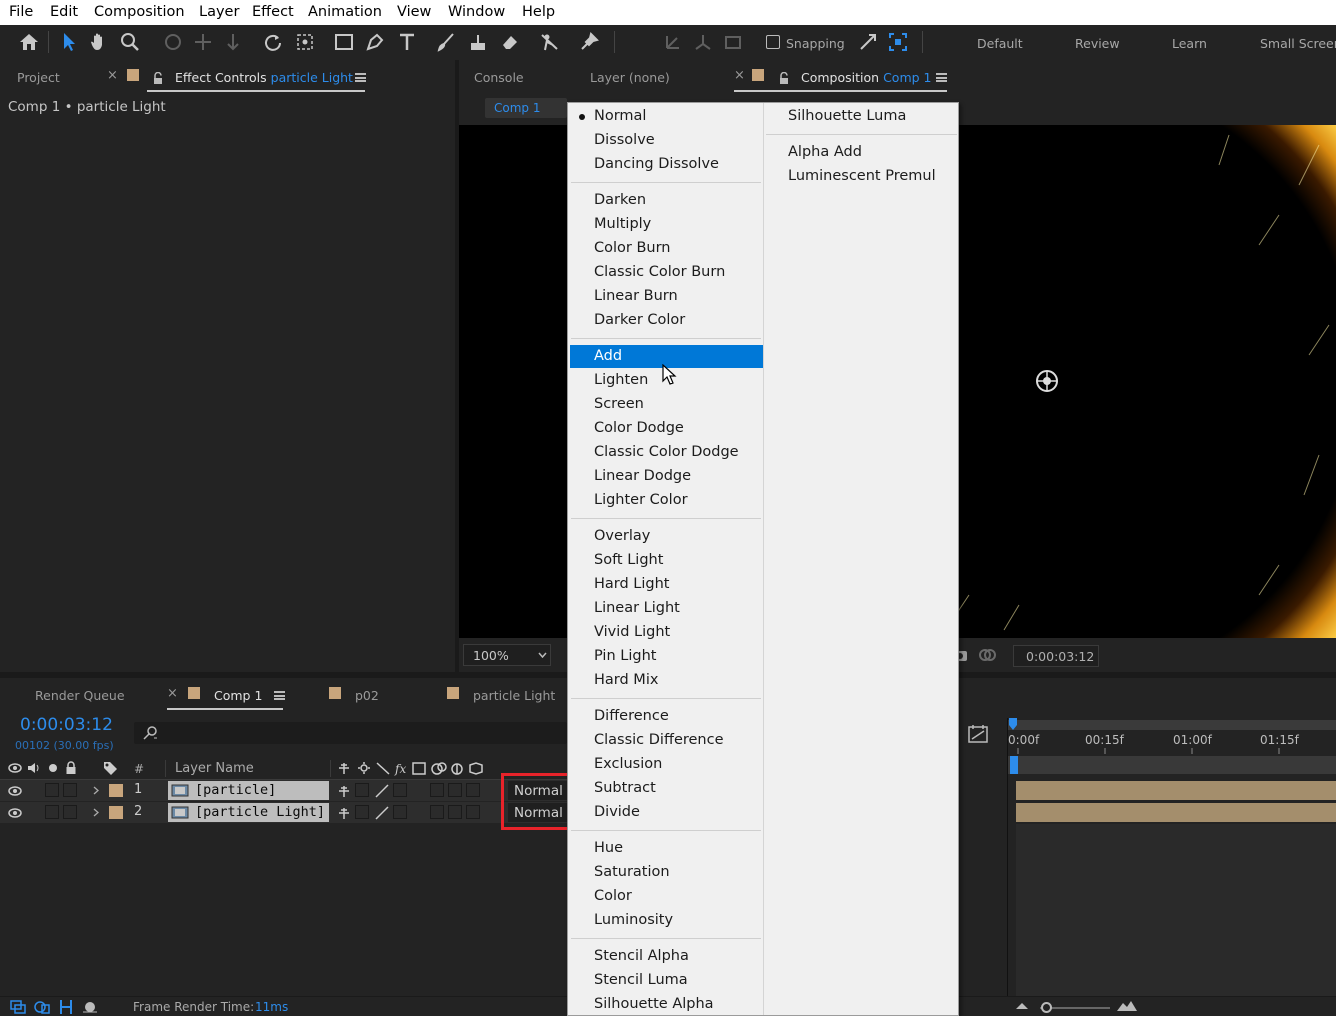 This screenshot has width=1336, height=1016. What do you see at coordinates (673, 42) in the screenshot?
I see `axis-local-icon` at bounding box center [673, 42].